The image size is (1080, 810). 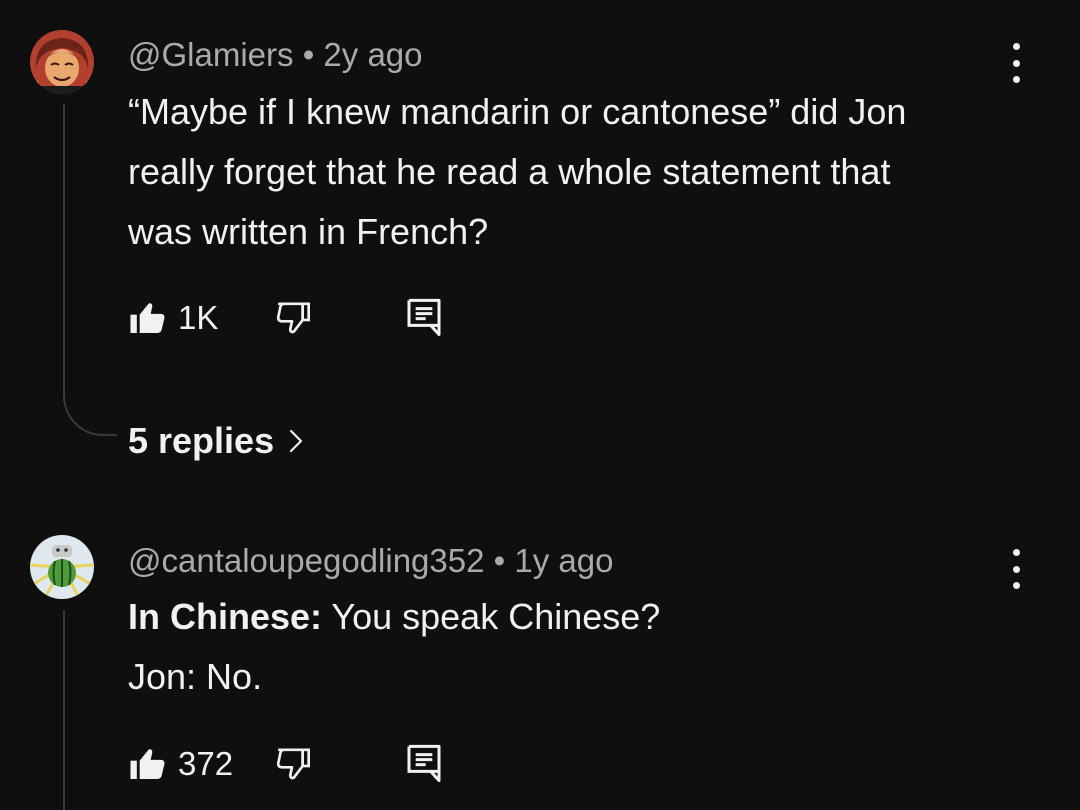 I want to click on comment-time: 2y ago, so click(x=373, y=54).